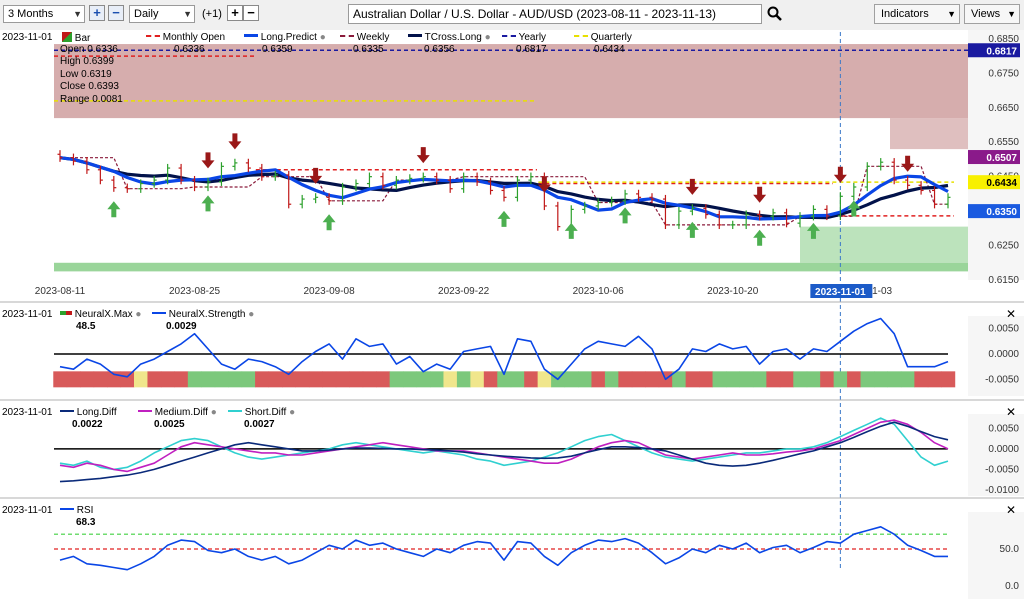  I want to click on legend-yearly-label: Yearly, so click(532, 37).